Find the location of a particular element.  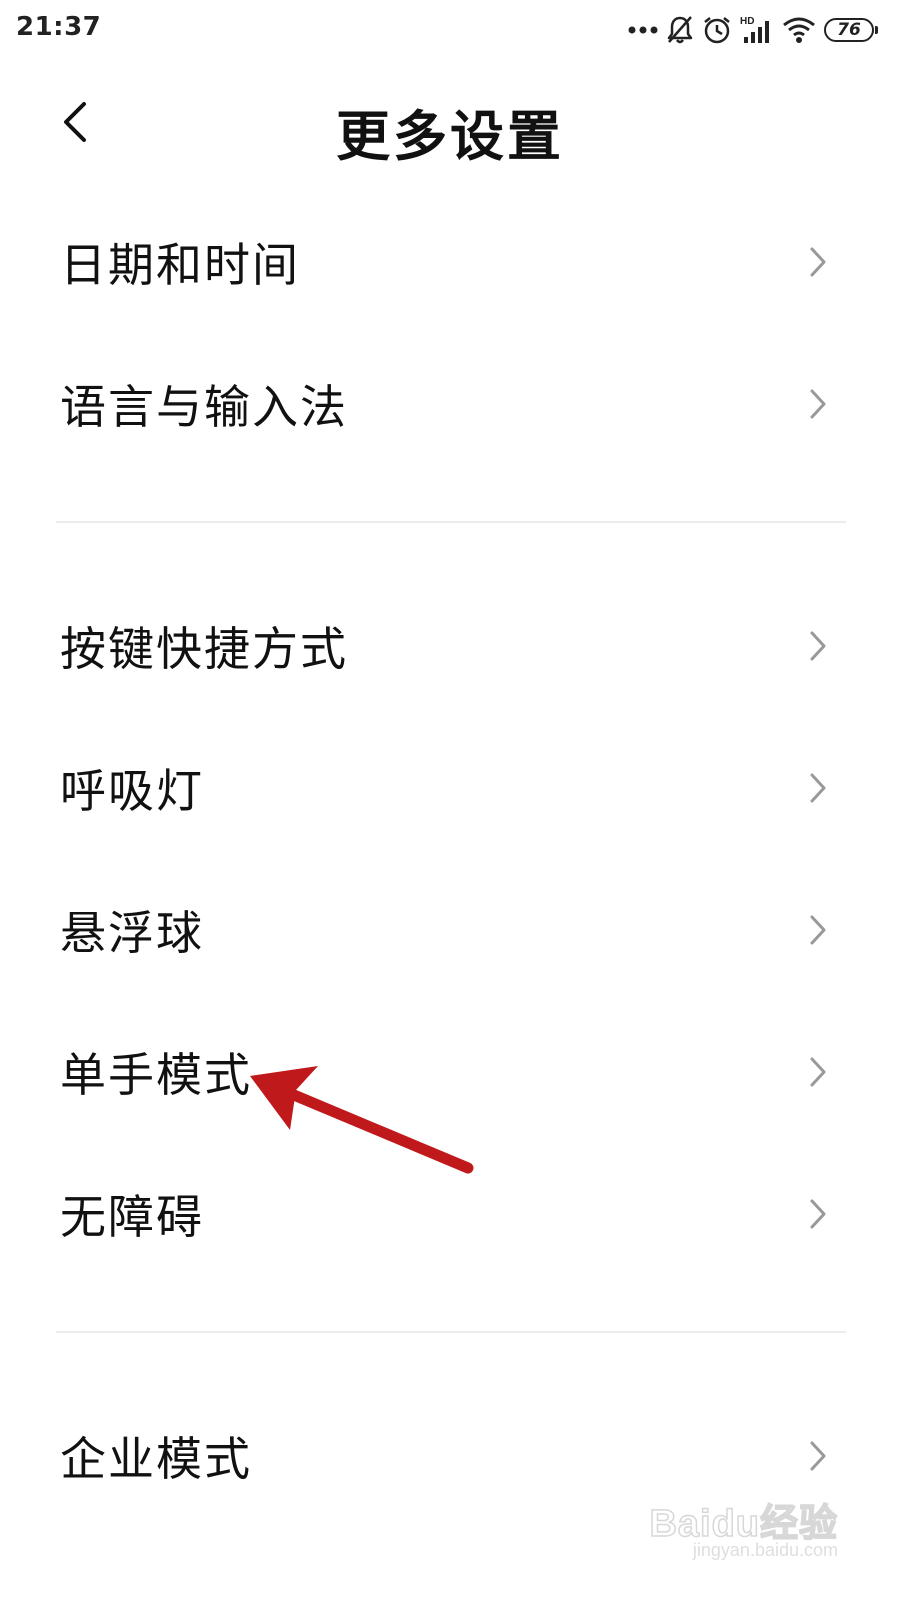

watermark-url: jingyan.baidu.com is located at coordinates (765, 1550).